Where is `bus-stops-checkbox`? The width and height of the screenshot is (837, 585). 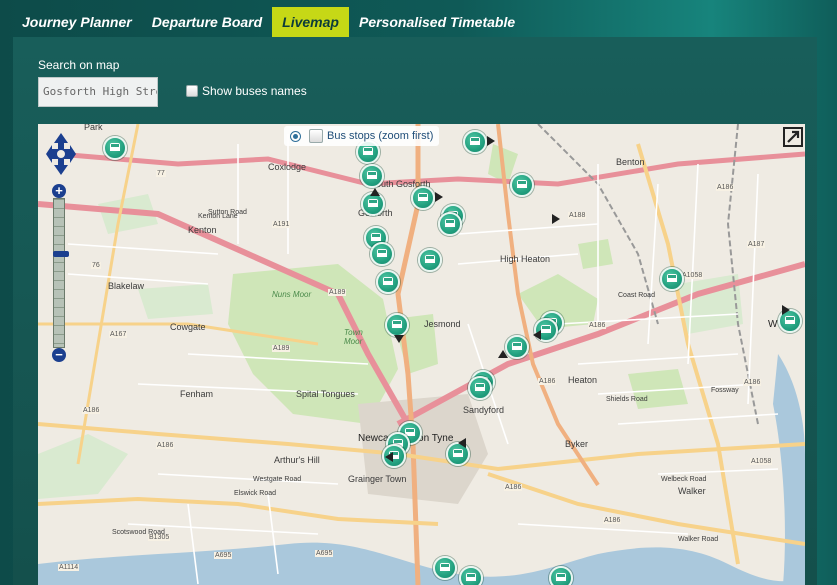
bus-stops-checkbox is located at coordinates (316, 136).